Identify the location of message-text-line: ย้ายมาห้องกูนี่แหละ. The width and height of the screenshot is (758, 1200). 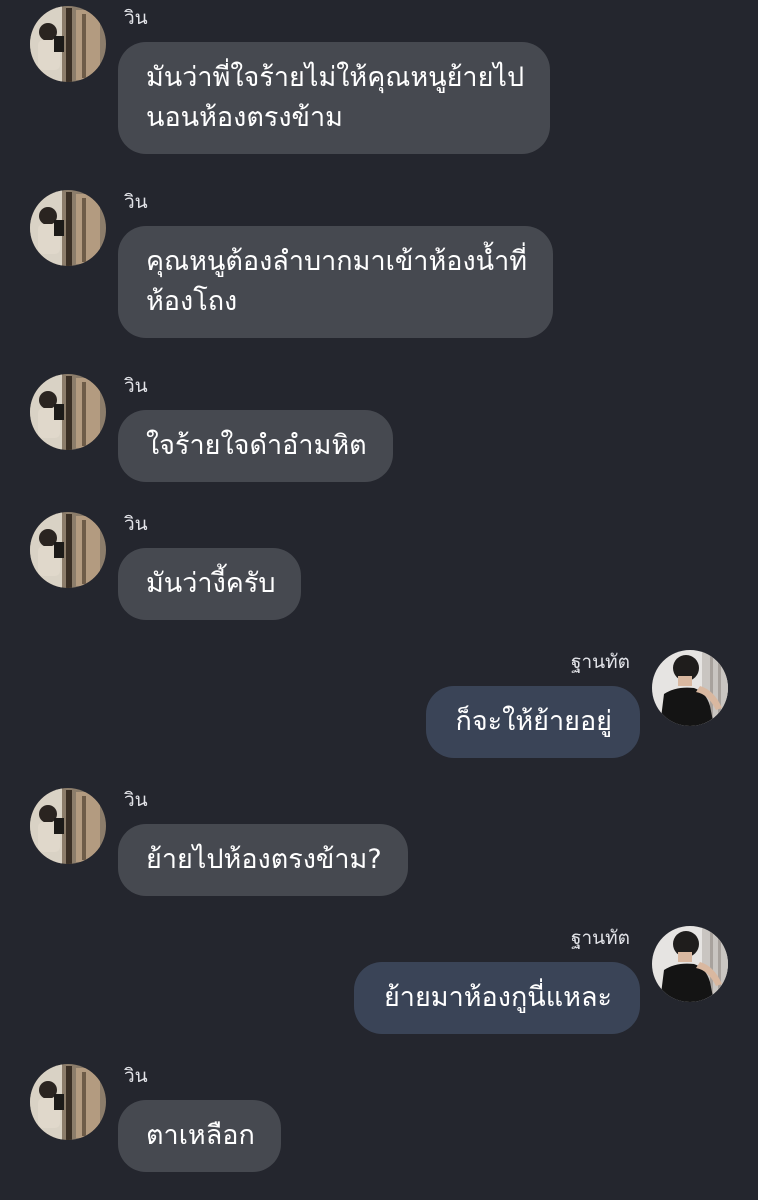
(497, 997).